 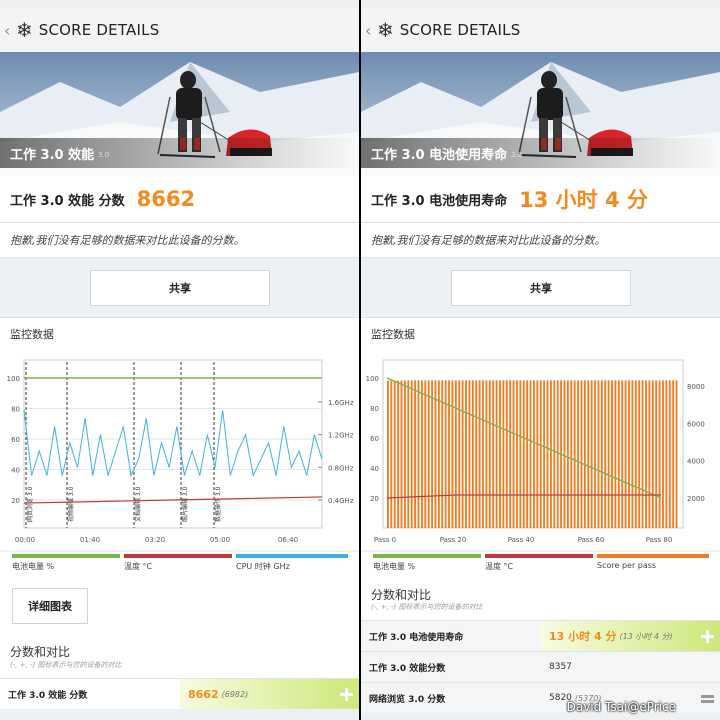 What do you see at coordinates (385, 30) in the screenshot?
I see `snowflake-icon: ❄` at bounding box center [385, 30].